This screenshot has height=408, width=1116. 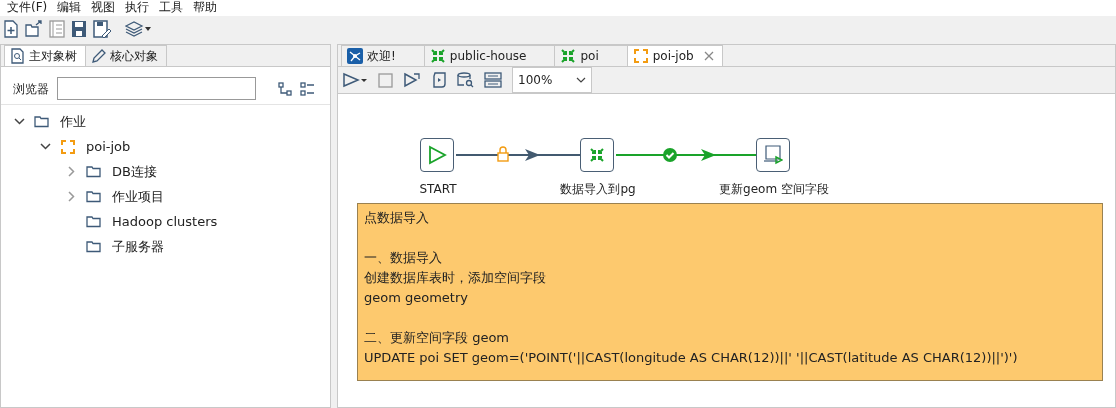 I want to click on editor-tab: poi, so click(x=591, y=55).